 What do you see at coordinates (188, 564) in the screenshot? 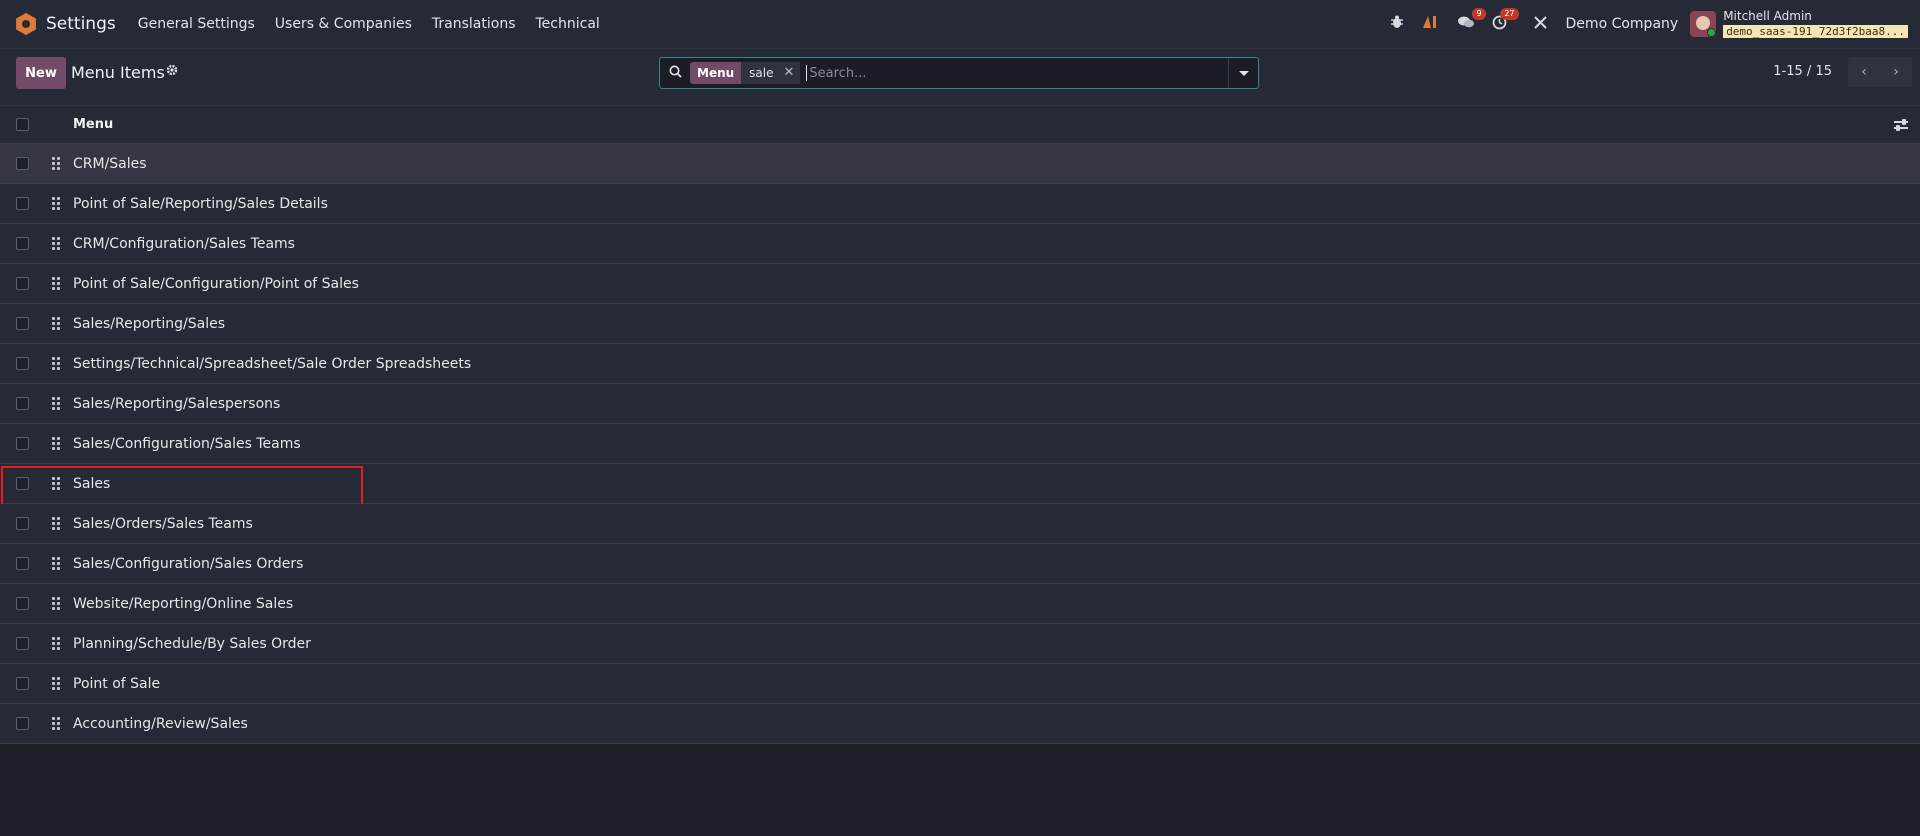
I see `menu-cell: Sales/Configuration/Sales Orders` at bounding box center [188, 564].